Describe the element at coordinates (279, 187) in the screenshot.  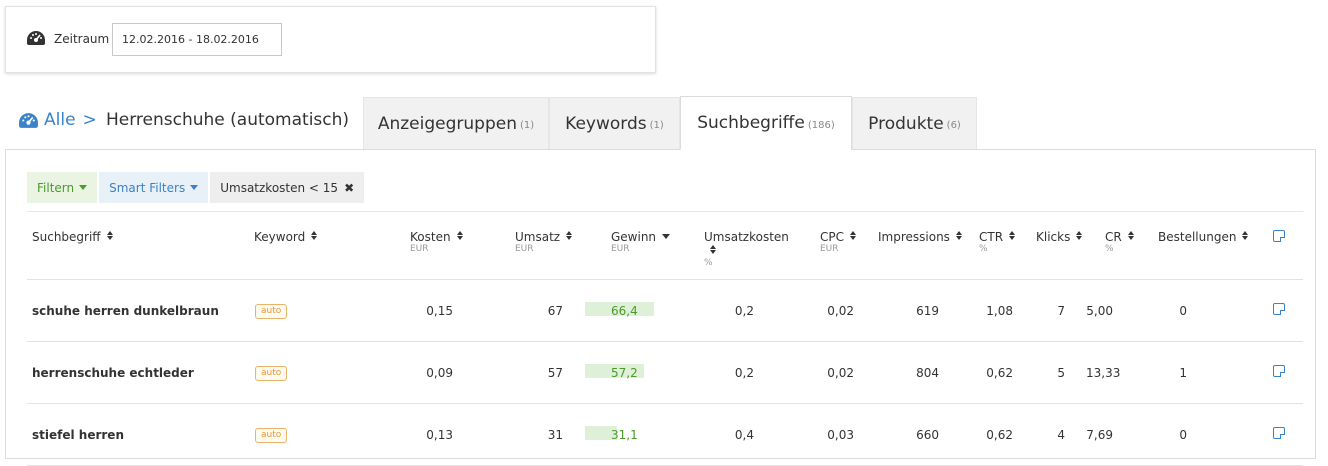
I see `active-filter-label: Umsatzkosten < 15` at that location.